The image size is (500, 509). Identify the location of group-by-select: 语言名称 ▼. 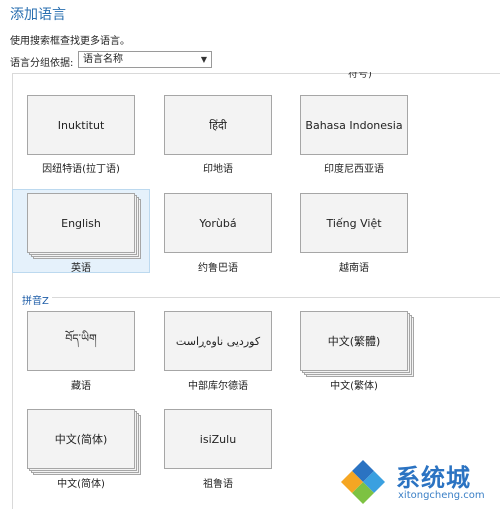
(145, 59).